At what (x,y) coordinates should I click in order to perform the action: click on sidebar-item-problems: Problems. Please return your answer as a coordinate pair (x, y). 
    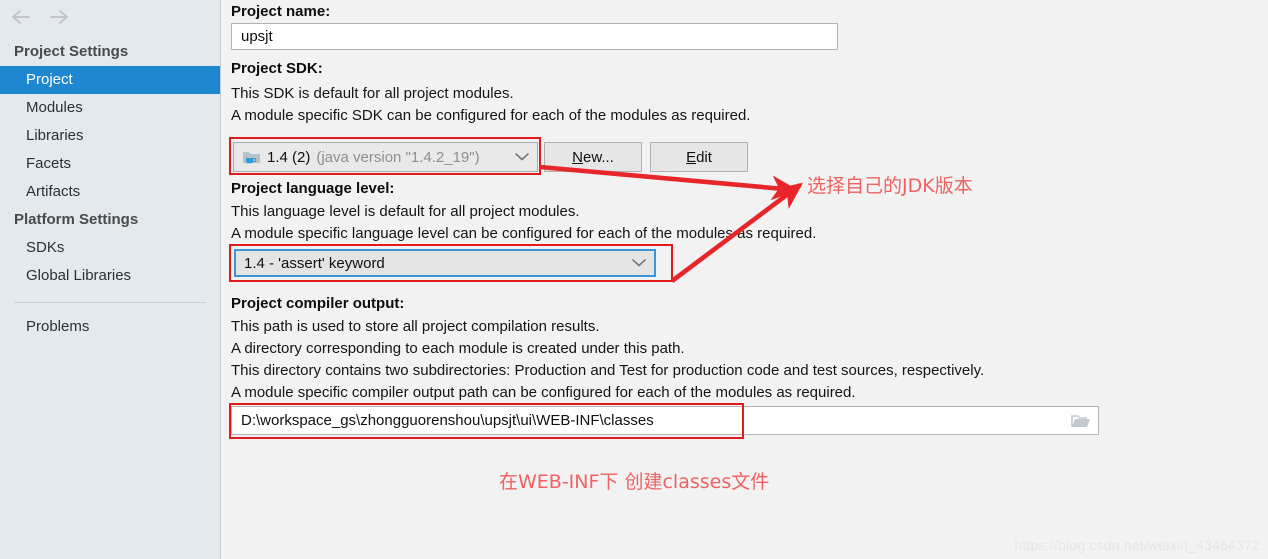
    Looking at the image, I should click on (110, 327).